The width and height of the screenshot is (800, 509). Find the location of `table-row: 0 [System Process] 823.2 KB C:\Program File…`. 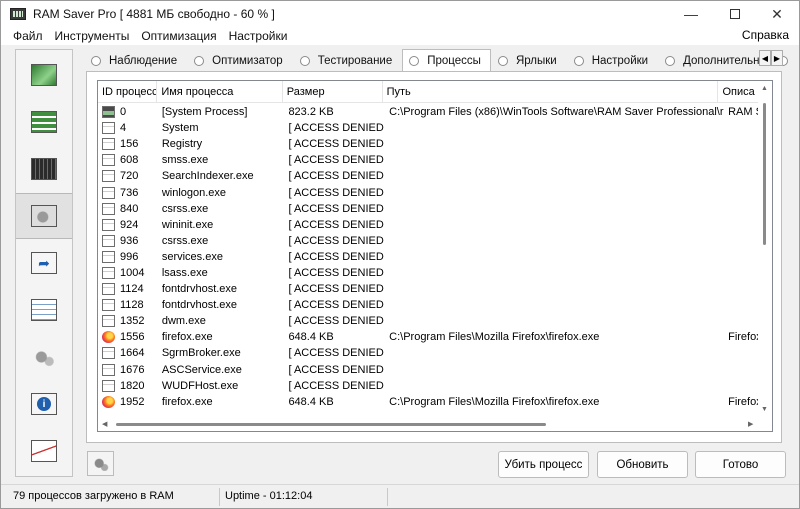

table-row: 0 [System Process] 823.2 KB C:\Program File… is located at coordinates (428, 112).